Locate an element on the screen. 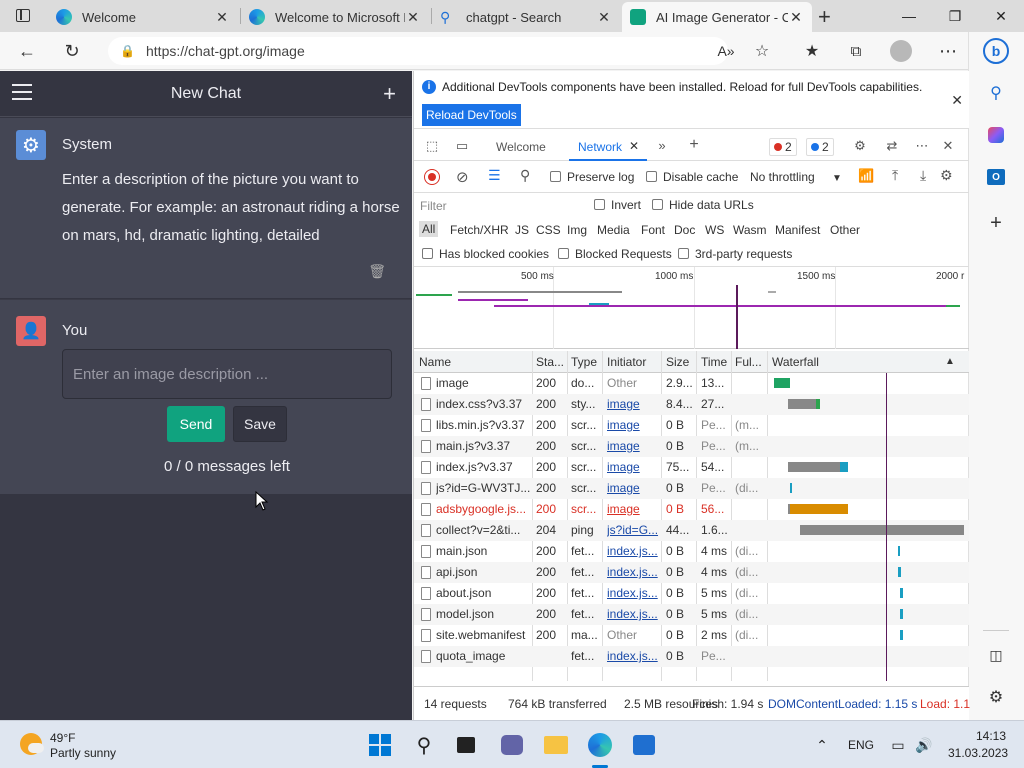  col-time: Time is located at coordinates (714, 362).